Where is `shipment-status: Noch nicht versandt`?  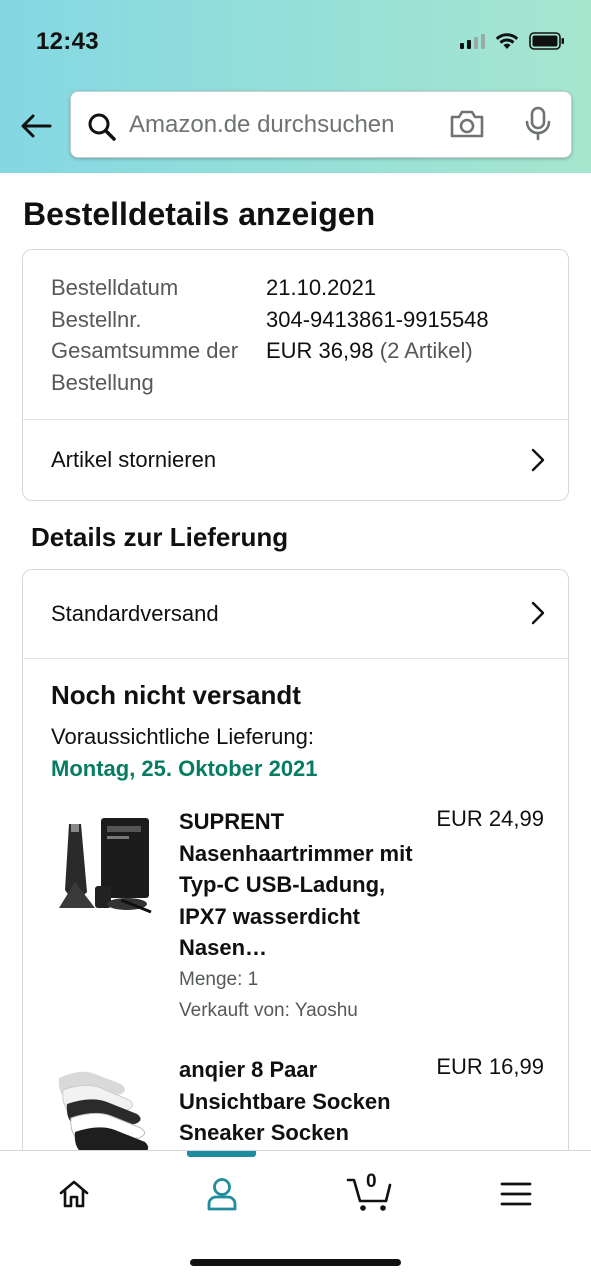 shipment-status: Noch nicht versandt is located at coordinates (176, 695).